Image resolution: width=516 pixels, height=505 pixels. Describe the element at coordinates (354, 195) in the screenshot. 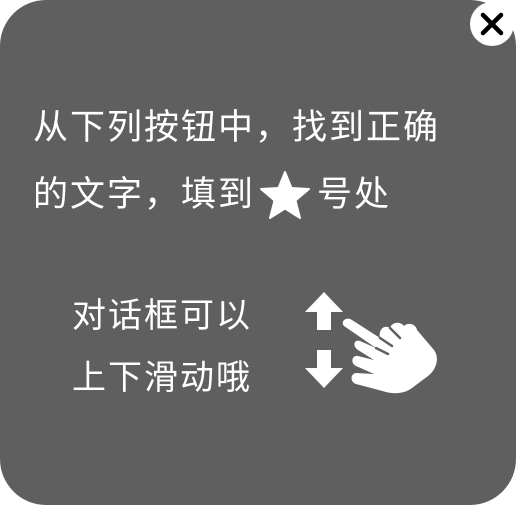

I see `instruction-line-2-after: 号处` at that location.